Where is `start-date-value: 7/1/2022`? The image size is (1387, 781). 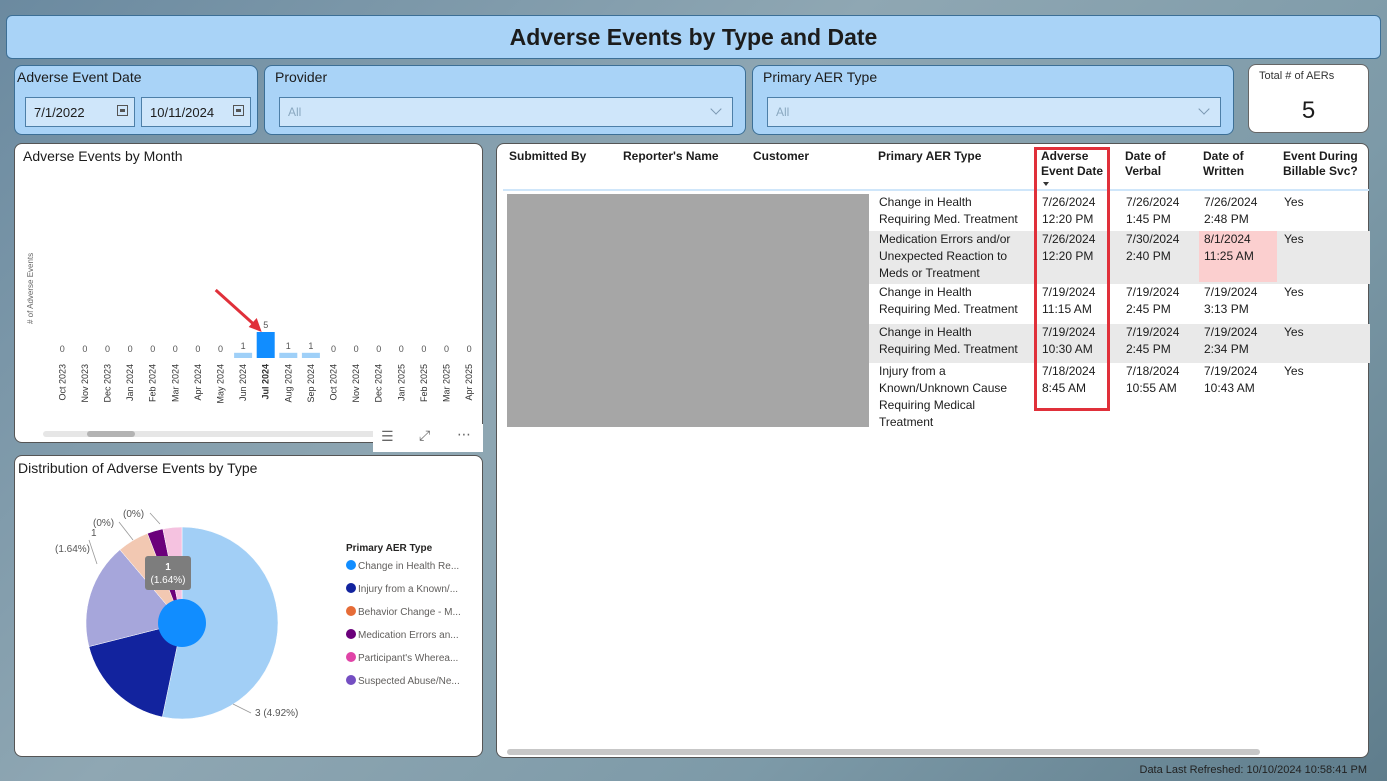 start-date-value: 7/1/2022 is located at coordinates (59, 112).